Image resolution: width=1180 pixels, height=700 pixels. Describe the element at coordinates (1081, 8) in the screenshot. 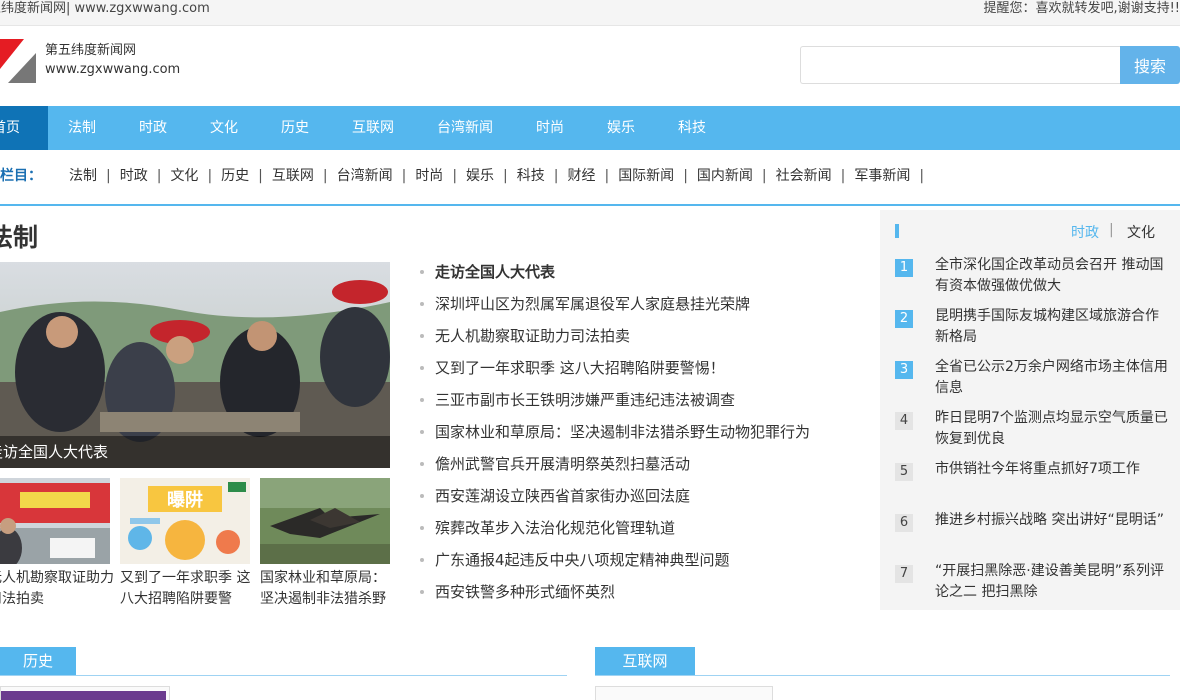

I see `top-bar-reminder: 提醒您：喜欢就转发吧,谢谢支持!!` at that location.